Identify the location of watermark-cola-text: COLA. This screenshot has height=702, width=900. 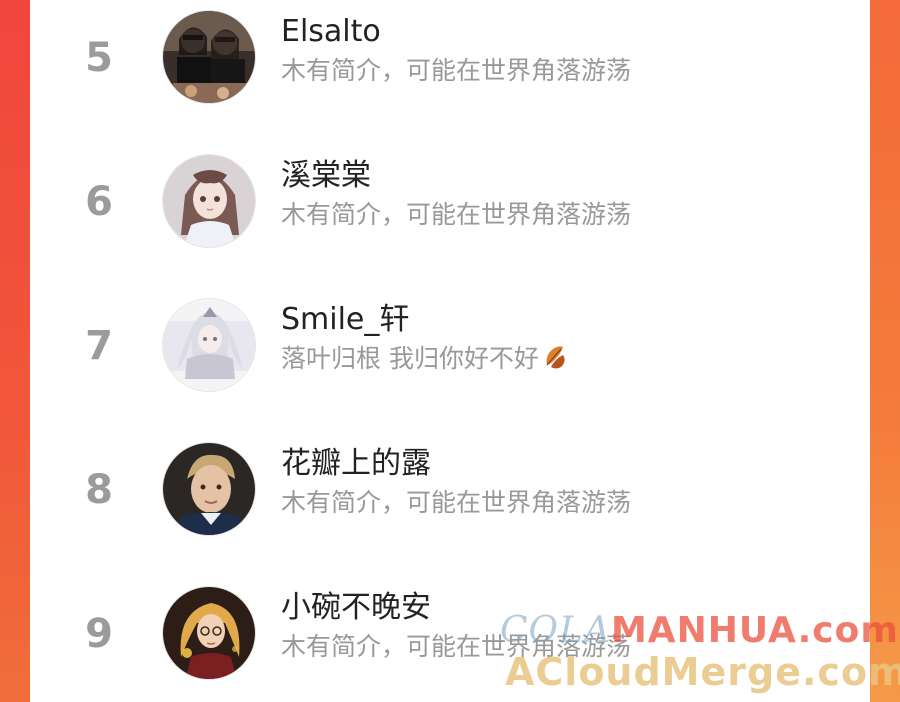
(555, 630).